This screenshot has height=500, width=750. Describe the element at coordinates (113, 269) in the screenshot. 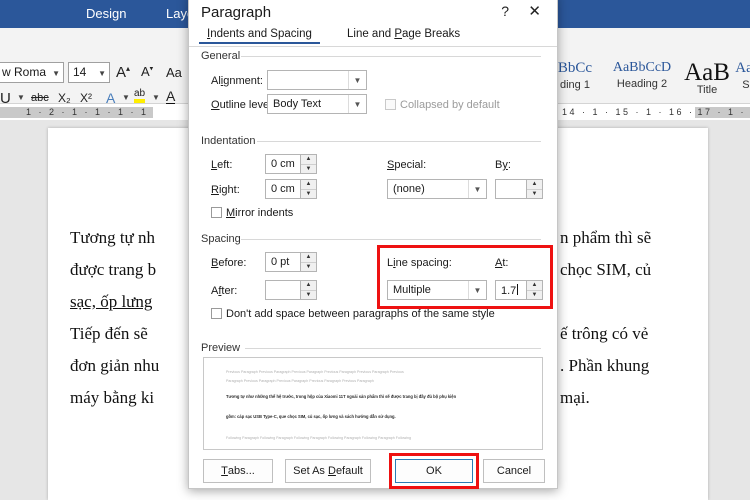

I see `doc-text-line: được trang b` at that location.